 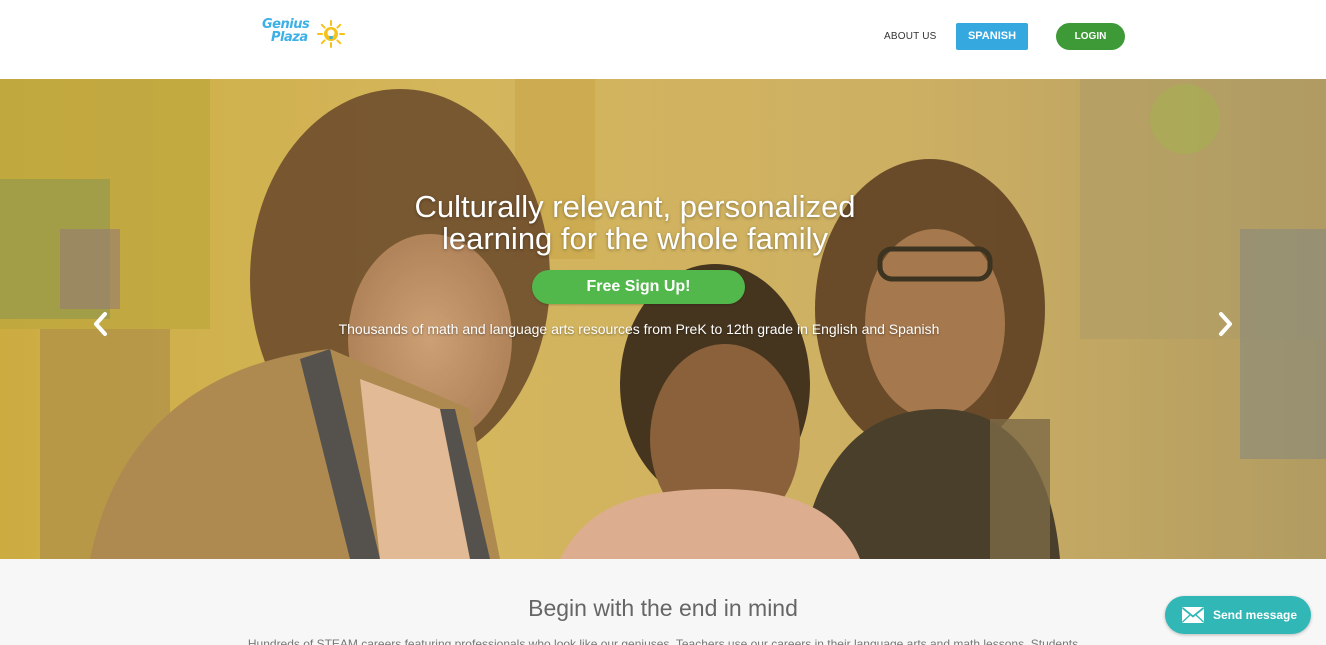 I want to click on genius-plaza-logo: Genius Plaza, so click(x=304, y=35).